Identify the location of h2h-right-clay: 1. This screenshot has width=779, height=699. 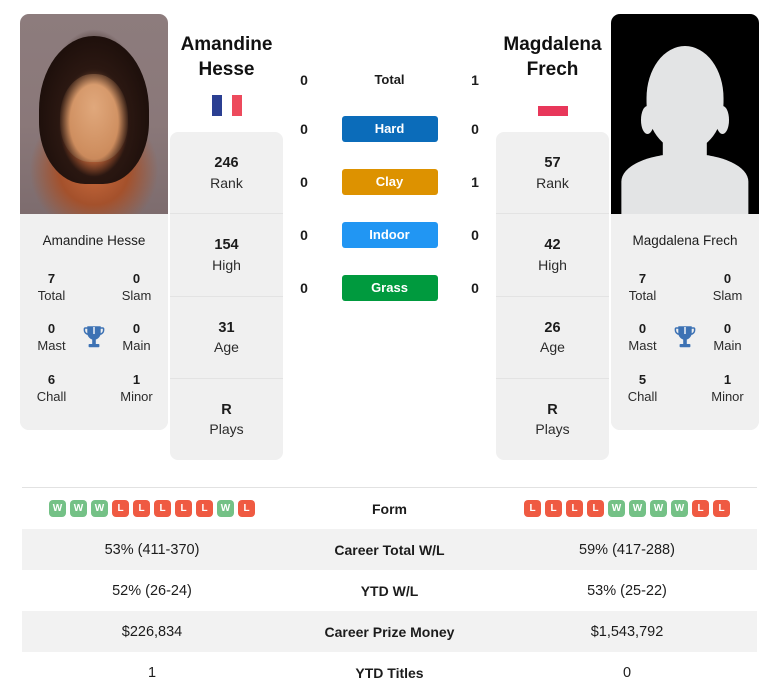
(475, 182).